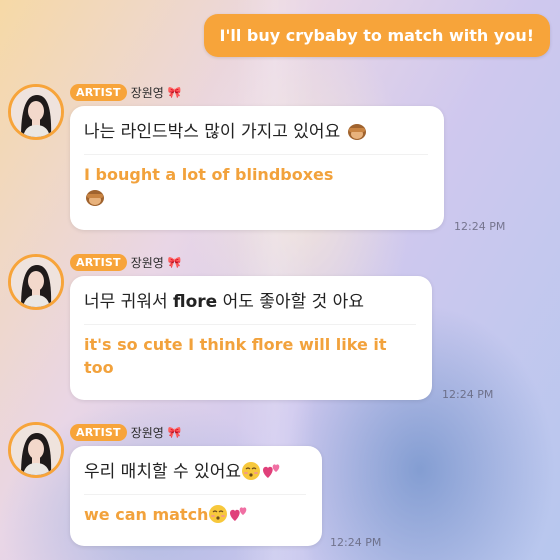 Image resolution: width=560 pixels, height=560 pixels. I want to click on english-translation: we can match, so click(195, 510).